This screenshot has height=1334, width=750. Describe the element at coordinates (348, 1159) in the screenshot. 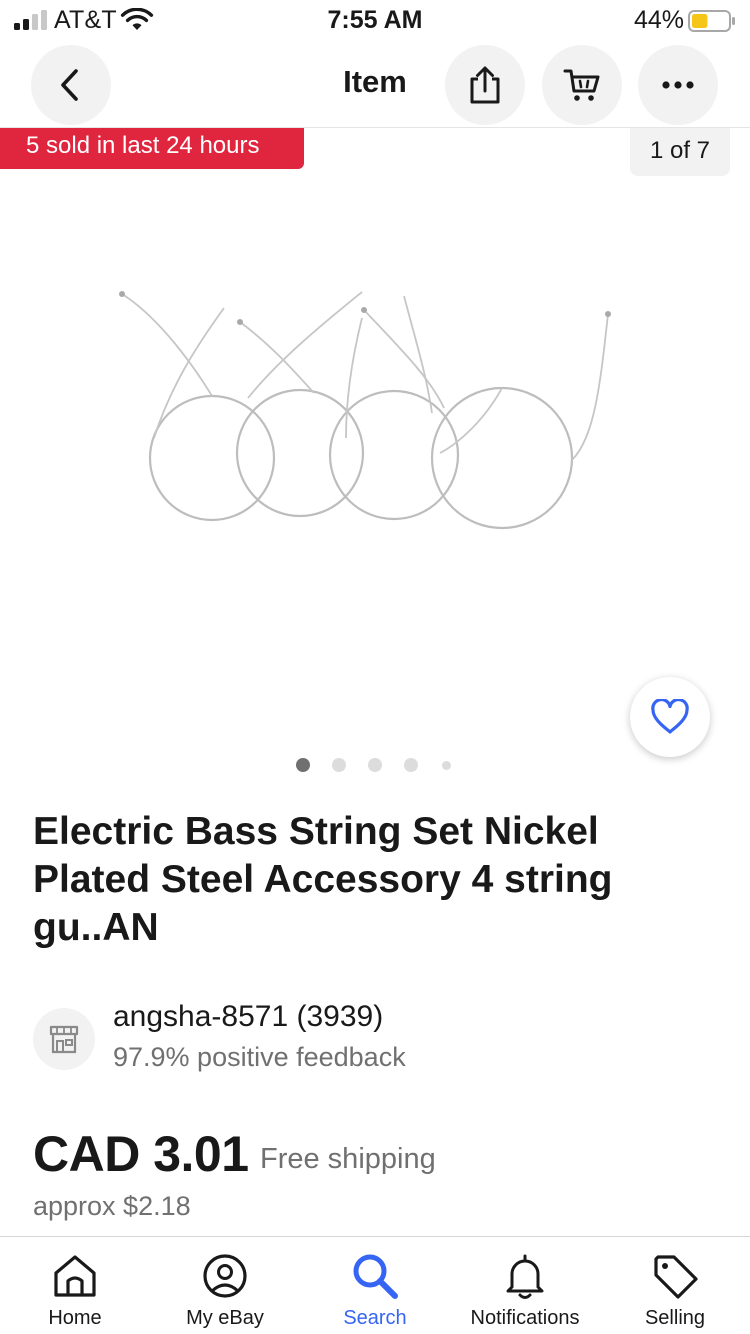

I see `shipping-info: Free shipping` at that location.